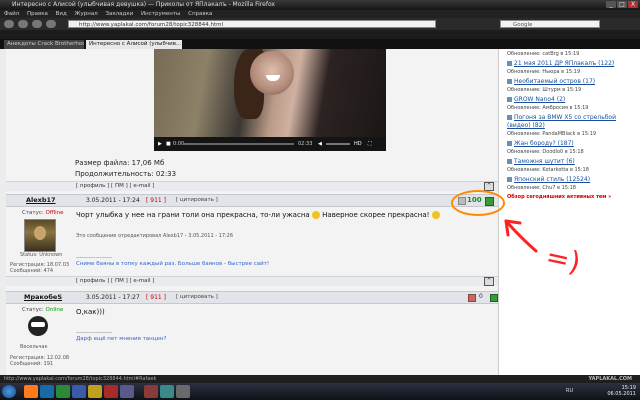  I want to click on volume-slider, so click(338, 144).